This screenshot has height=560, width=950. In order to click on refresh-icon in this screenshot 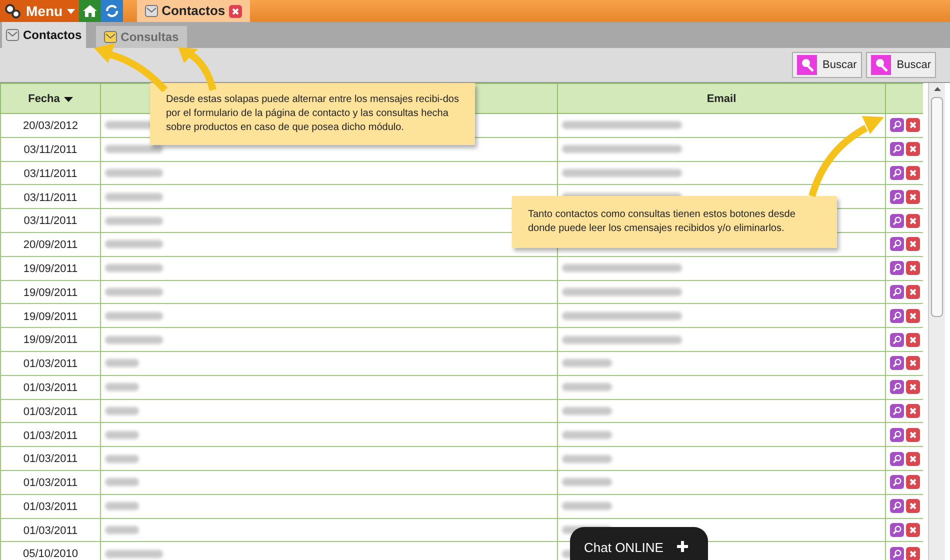, I will do `click(111, 11)`.